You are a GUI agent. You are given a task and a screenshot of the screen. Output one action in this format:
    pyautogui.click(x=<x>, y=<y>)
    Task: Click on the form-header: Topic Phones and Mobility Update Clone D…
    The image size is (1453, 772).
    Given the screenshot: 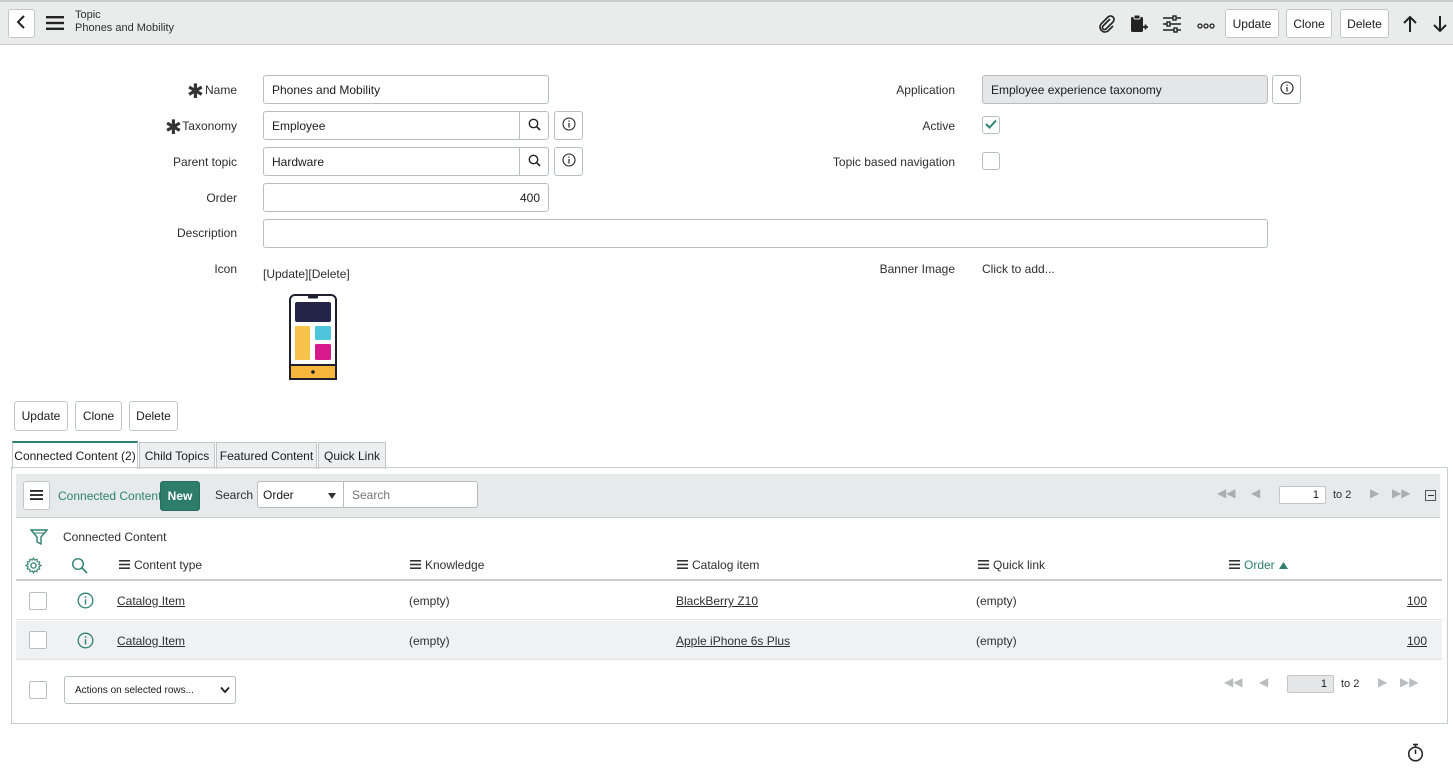 What is the action you would take?
    pyautogui.click(x=726, y=22)
    